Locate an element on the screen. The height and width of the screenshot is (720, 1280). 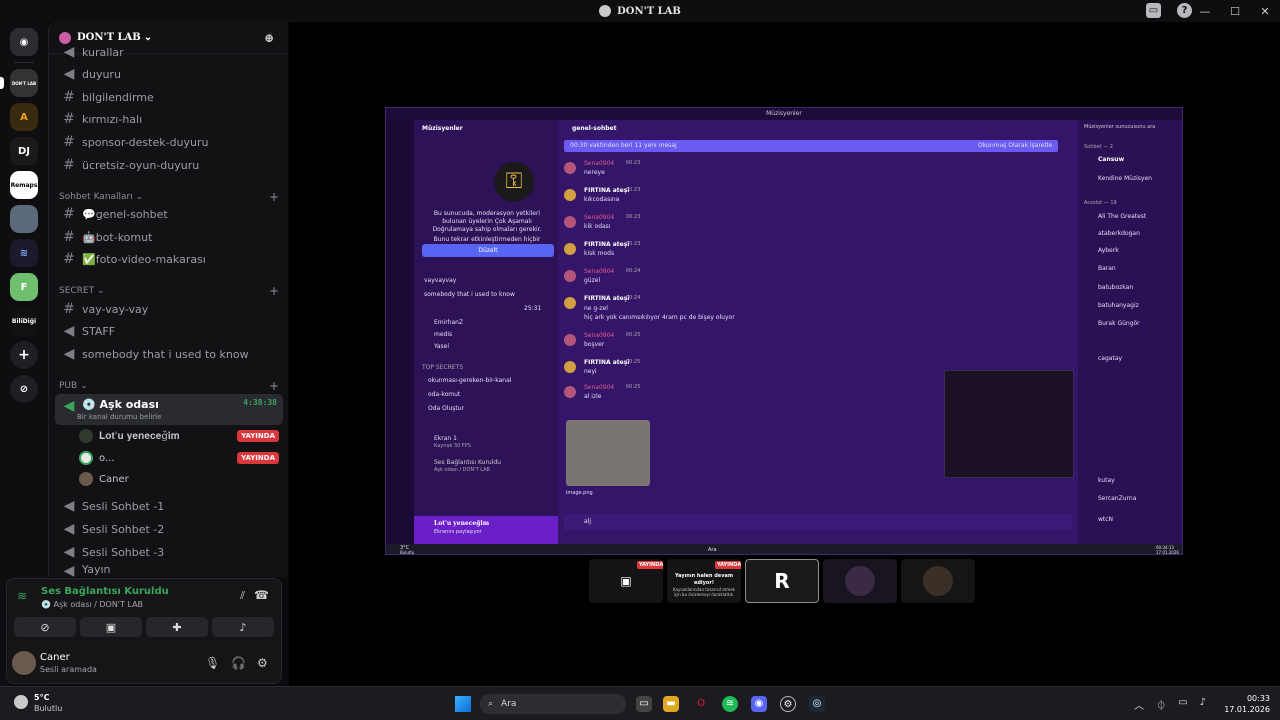
volume-icon: ♪ is located at coordinates (1203, 704).